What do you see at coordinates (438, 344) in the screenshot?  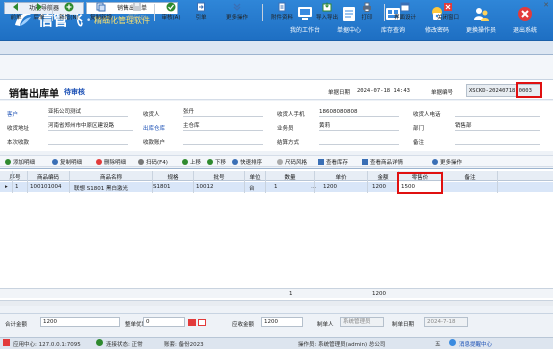 I see `ime-indicator: 五` at bounding box center [438, 344].